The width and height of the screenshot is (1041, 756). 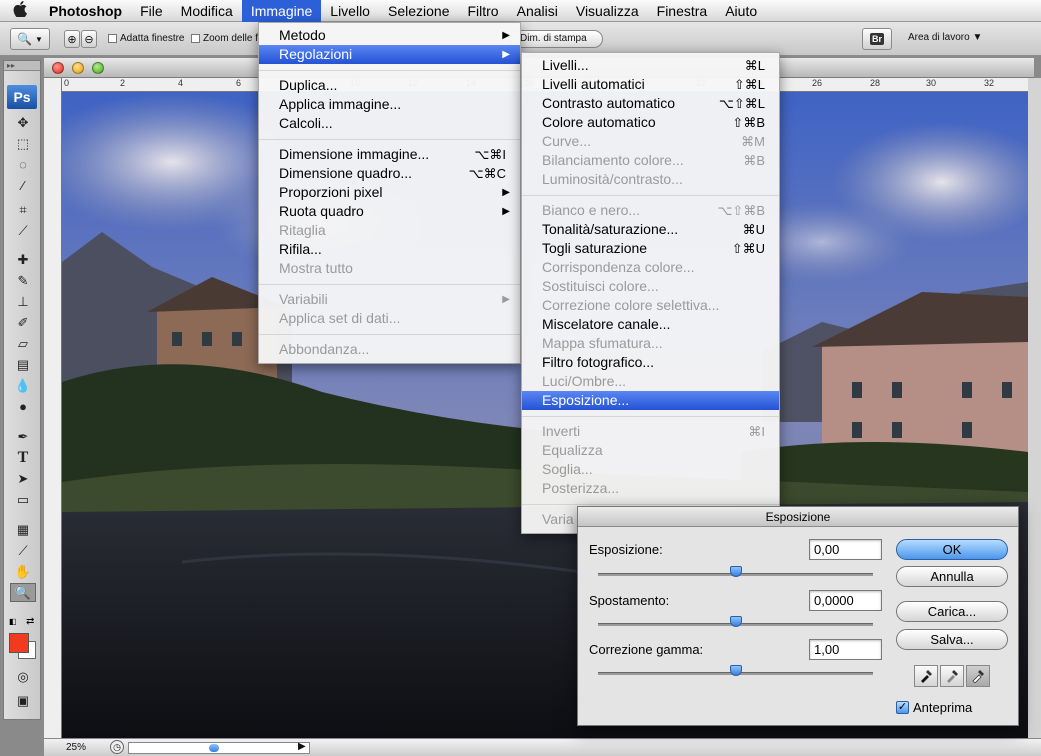 I want to click on menu-analisi: Analisi, so click(x=537, y=11).